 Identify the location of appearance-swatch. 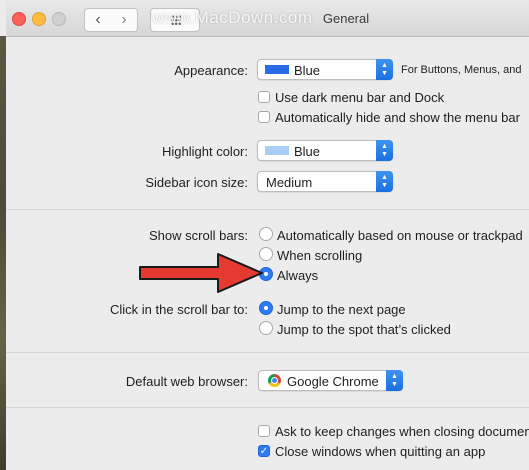
(277, 69).